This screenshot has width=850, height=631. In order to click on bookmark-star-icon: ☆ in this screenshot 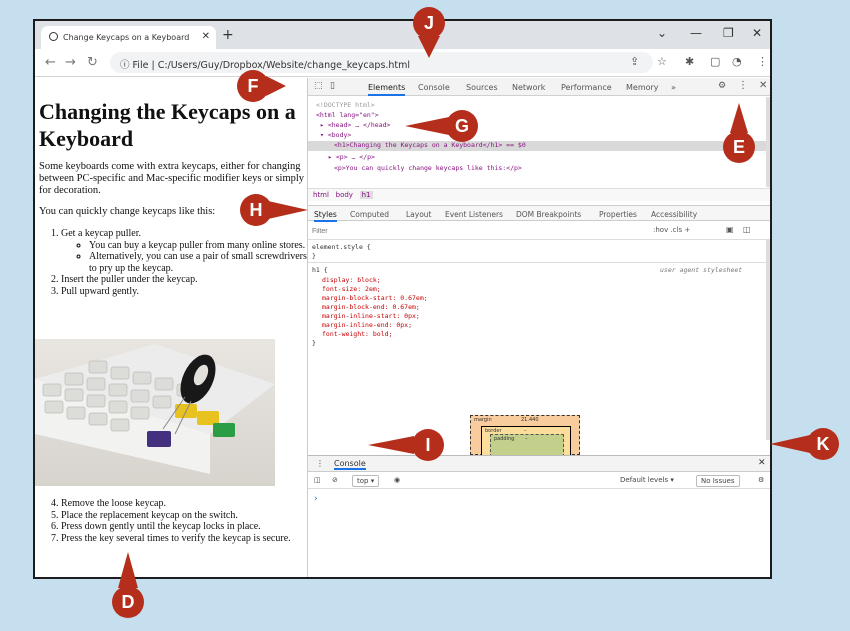, I will do `click(662, 61)`.